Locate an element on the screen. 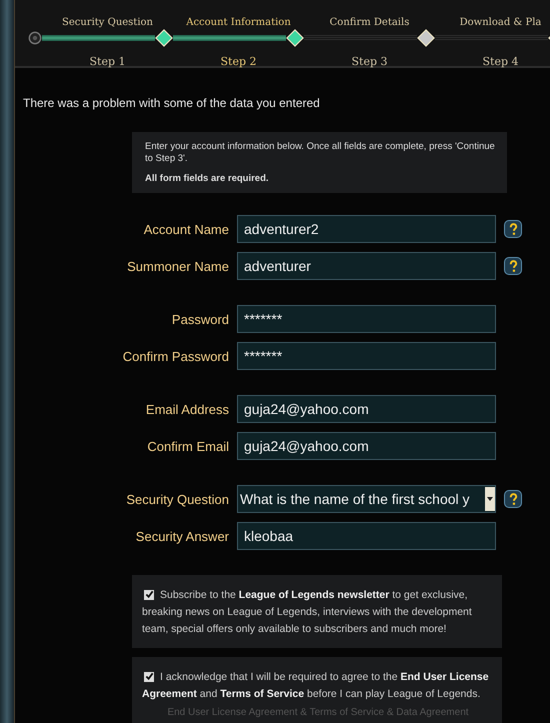 Image resolution: width=550 pixels, height=723 pixels. input-field: kleobaa is located at coordinates (366, 536).